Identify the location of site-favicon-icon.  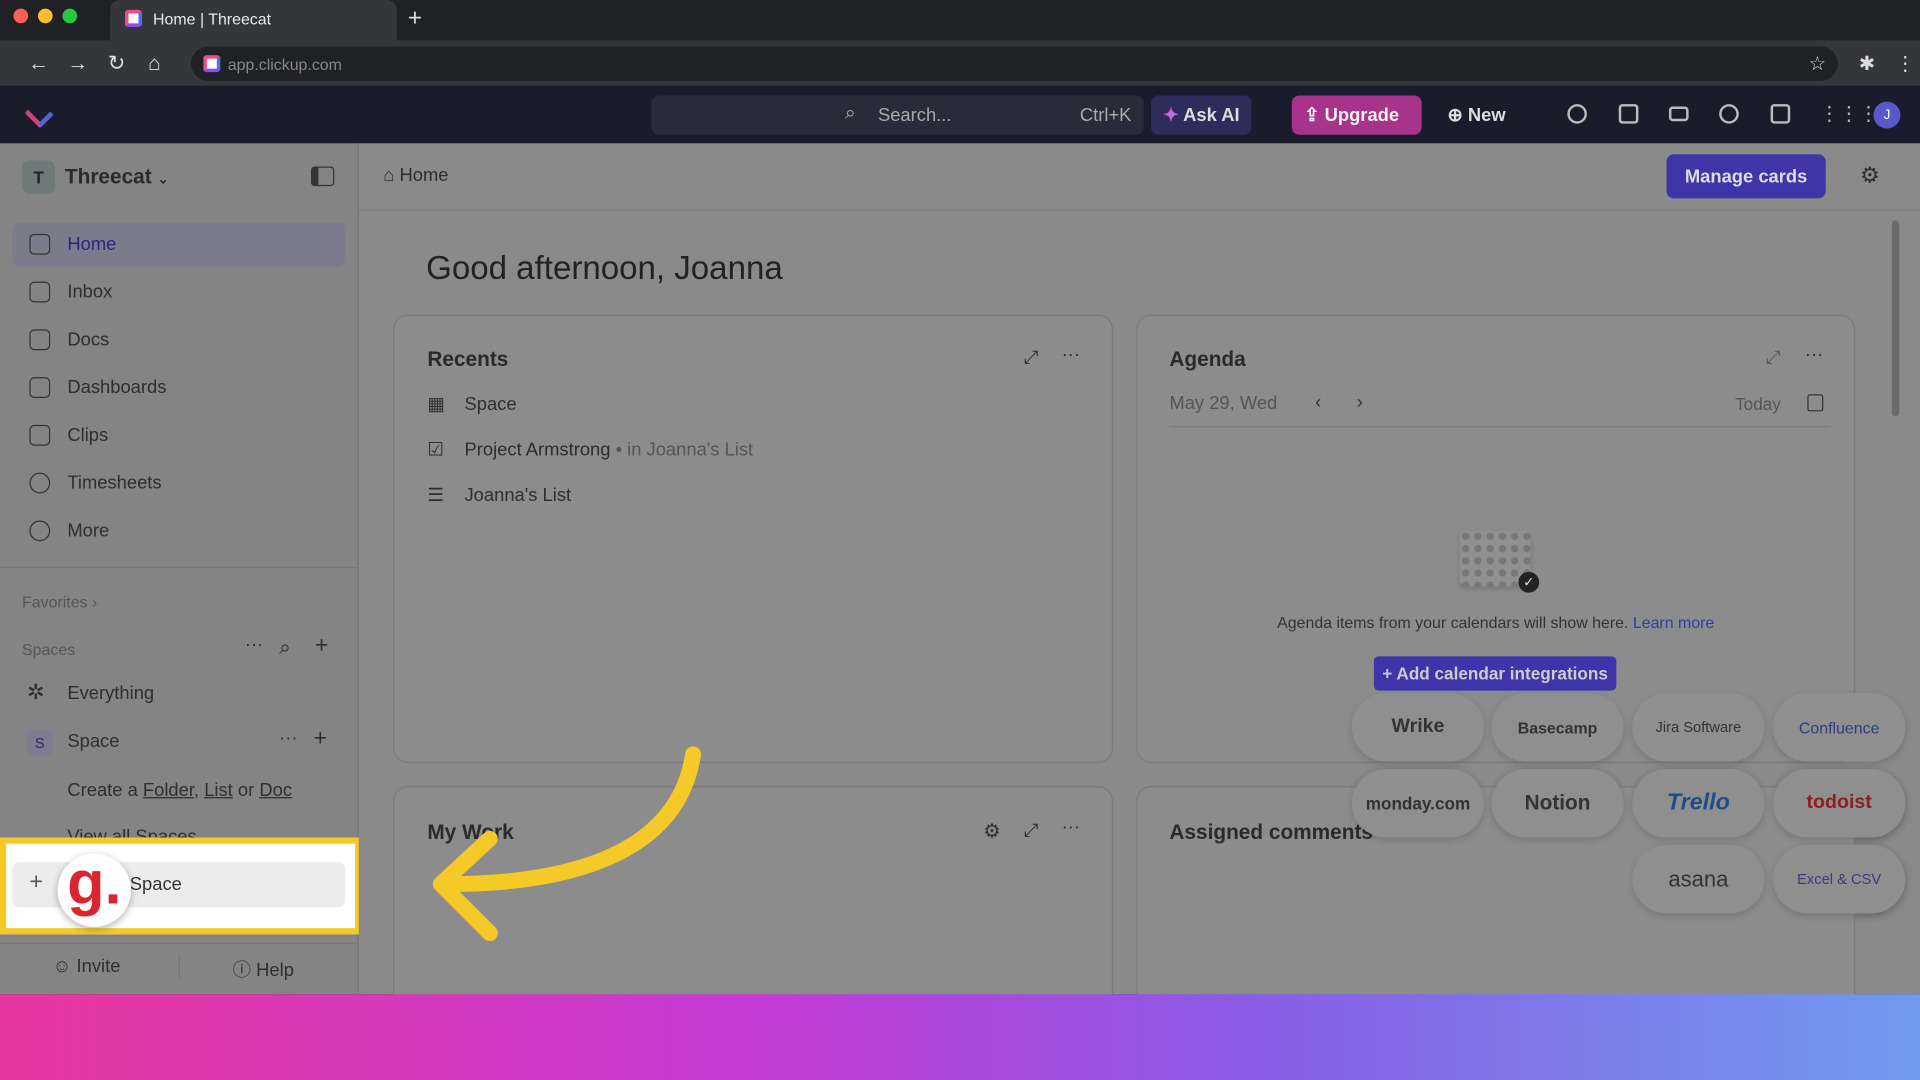
(212, 64).